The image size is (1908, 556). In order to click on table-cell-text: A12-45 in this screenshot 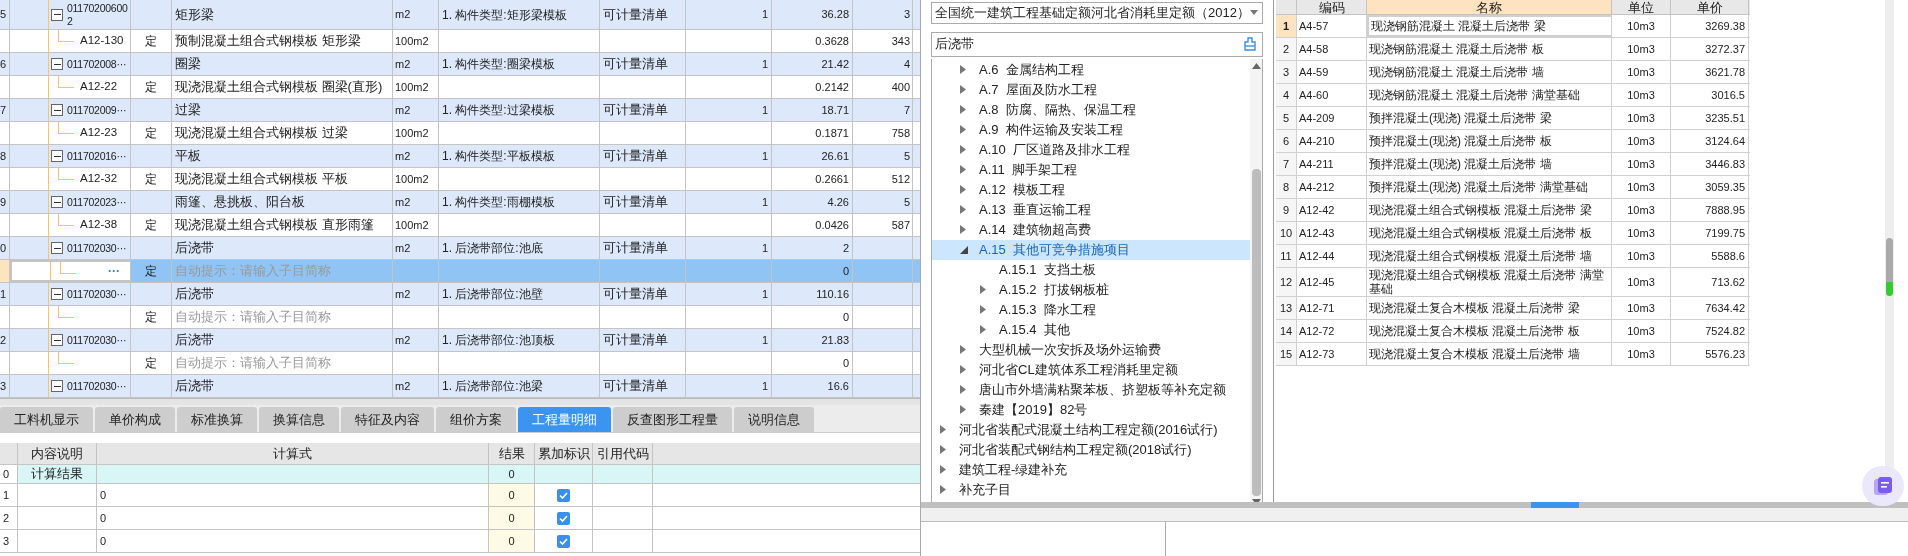, I will do `click(1317, 282)`.